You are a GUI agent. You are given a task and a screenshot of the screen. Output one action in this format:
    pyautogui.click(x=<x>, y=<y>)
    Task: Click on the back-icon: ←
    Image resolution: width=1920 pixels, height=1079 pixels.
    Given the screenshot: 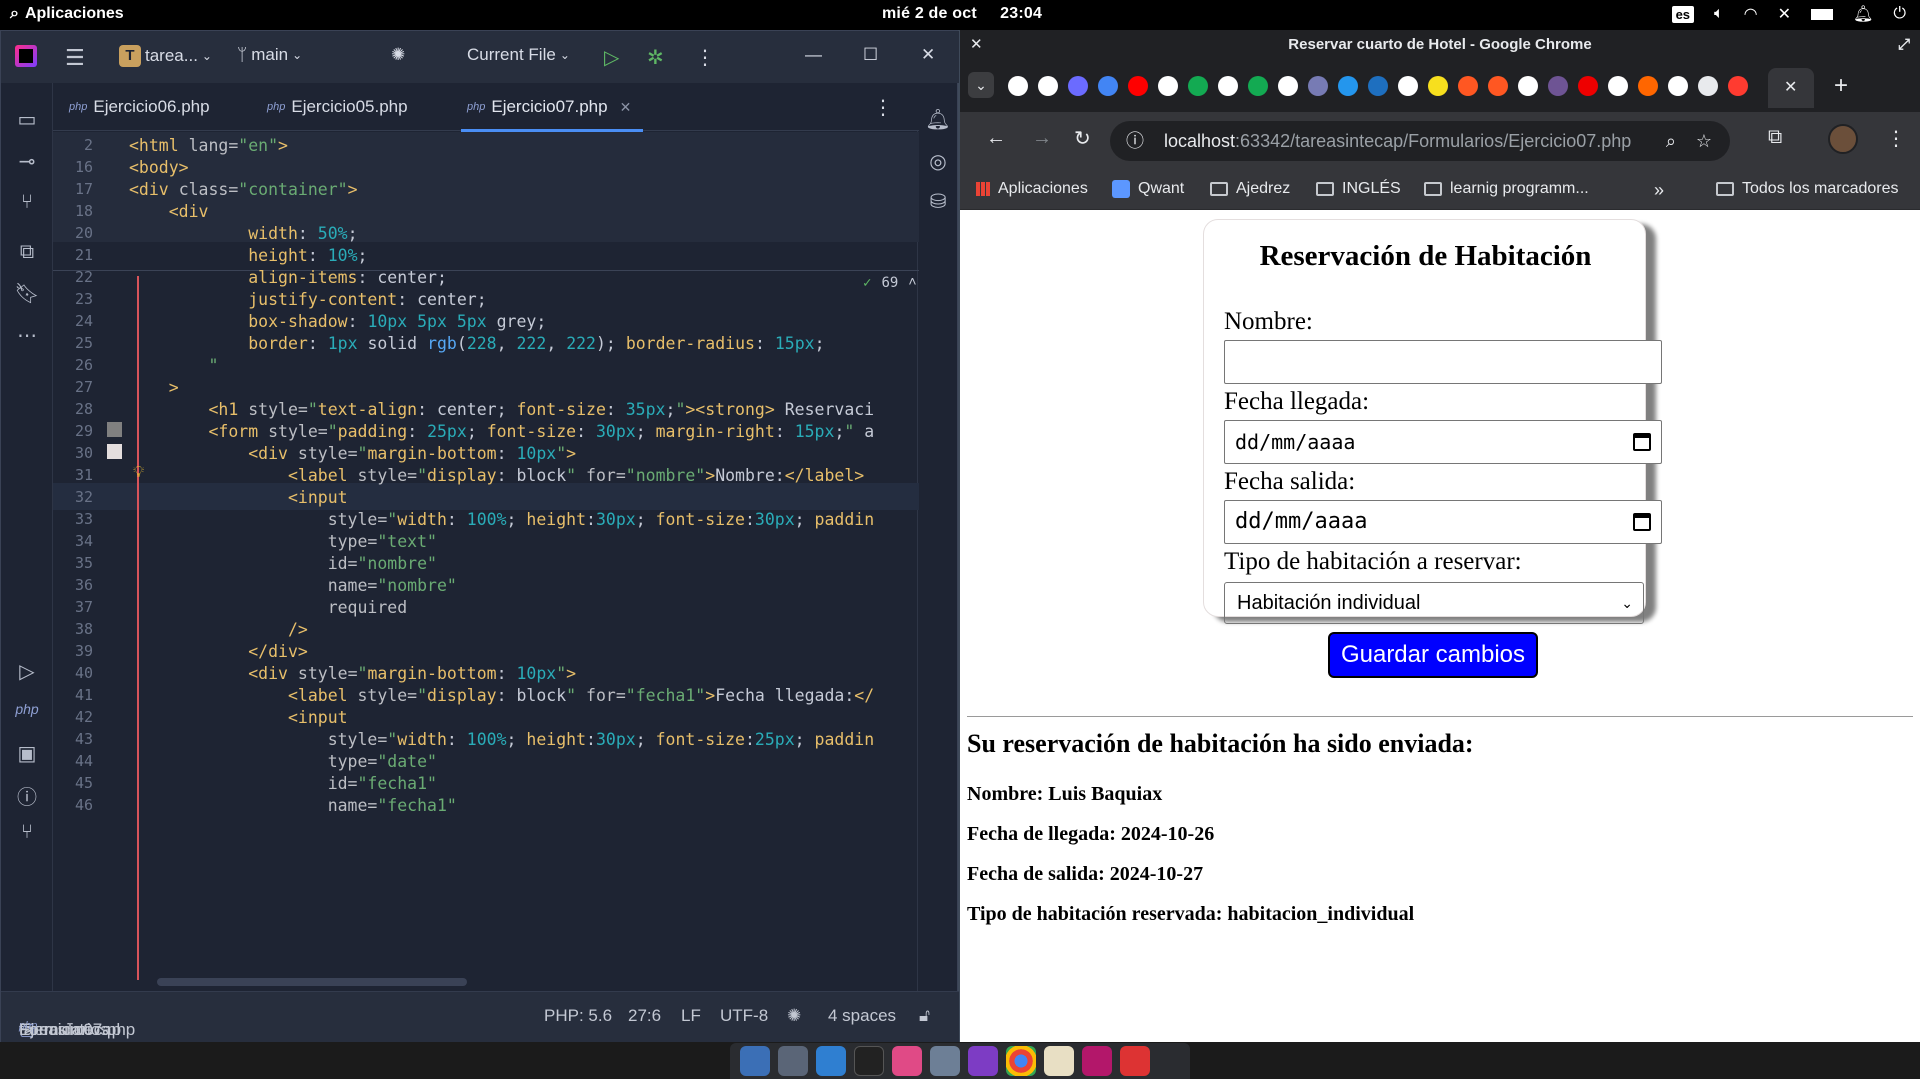 What is the action you would take?
    pyautogui.click(x=996, y=138)
    